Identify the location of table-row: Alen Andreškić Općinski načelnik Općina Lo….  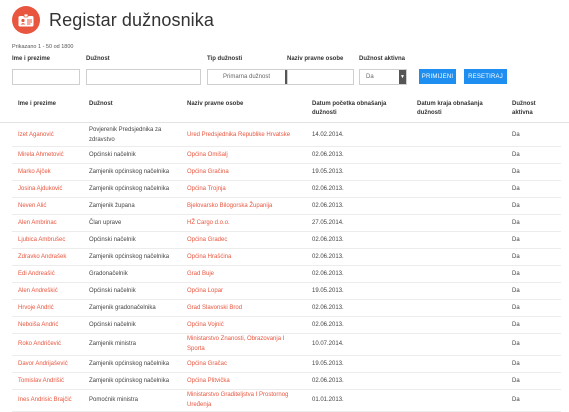
(286, 291).